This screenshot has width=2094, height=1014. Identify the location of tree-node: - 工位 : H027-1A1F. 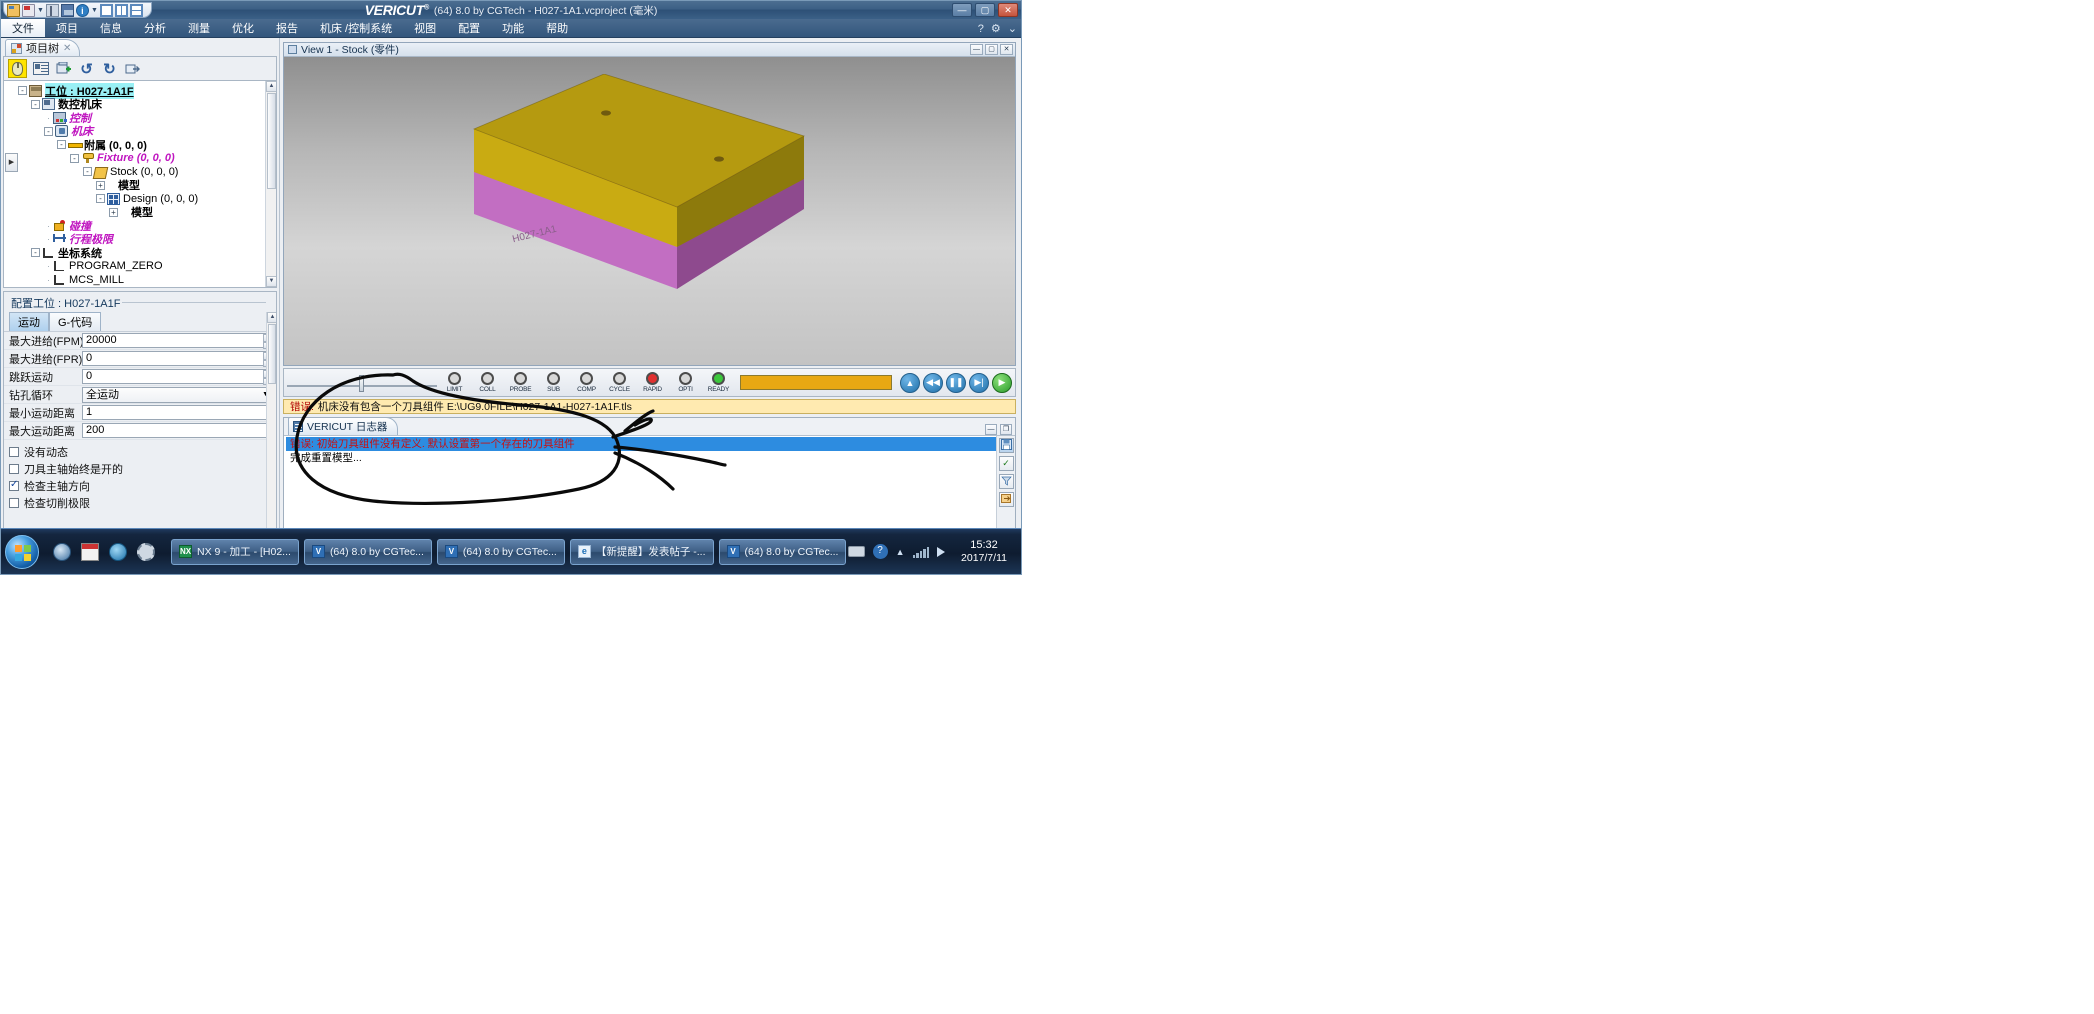
(147, 90).